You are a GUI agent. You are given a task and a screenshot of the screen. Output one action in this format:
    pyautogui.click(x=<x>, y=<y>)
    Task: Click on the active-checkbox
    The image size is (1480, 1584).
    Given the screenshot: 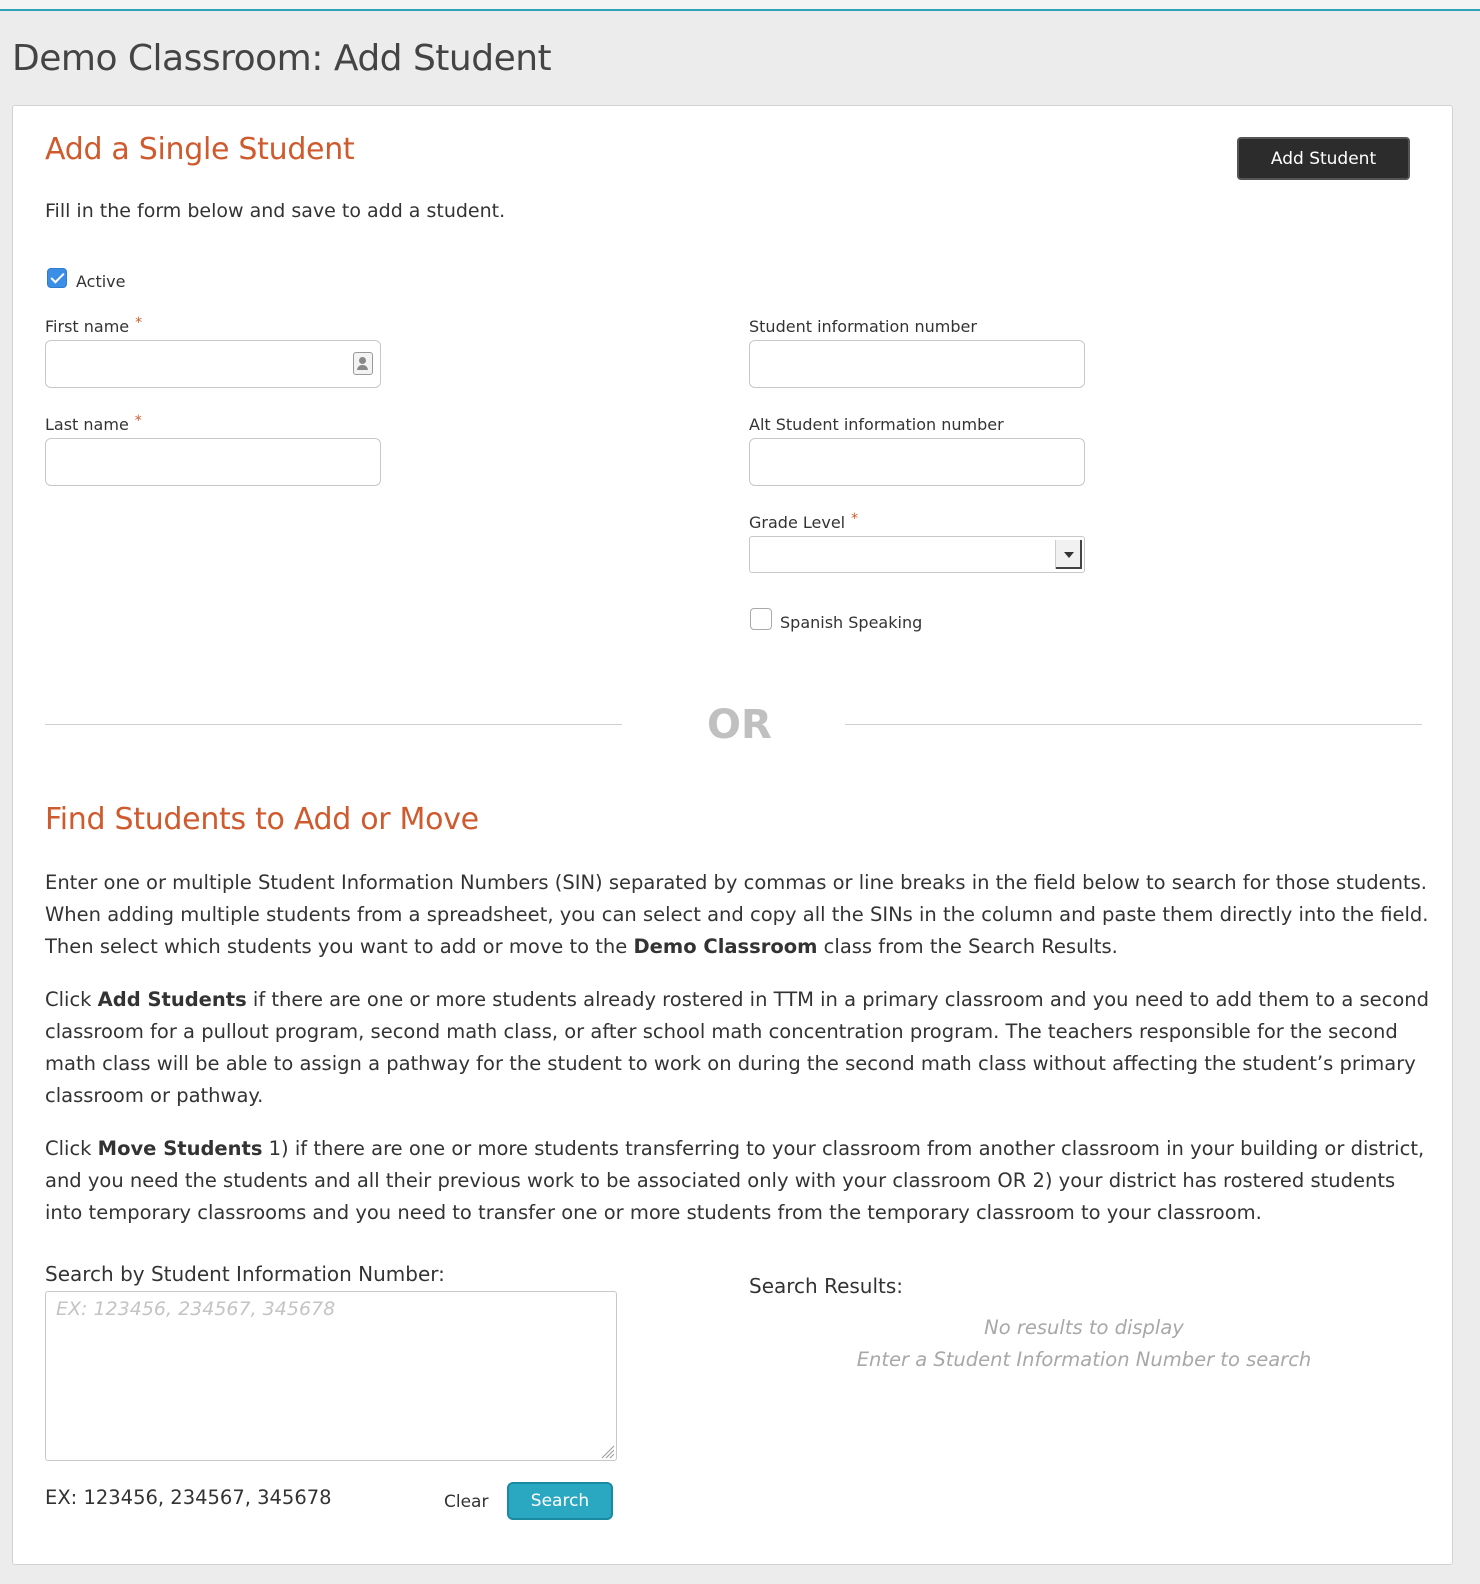 What is the action you would take?
    pyautogui.click(x=57, y=278)
    